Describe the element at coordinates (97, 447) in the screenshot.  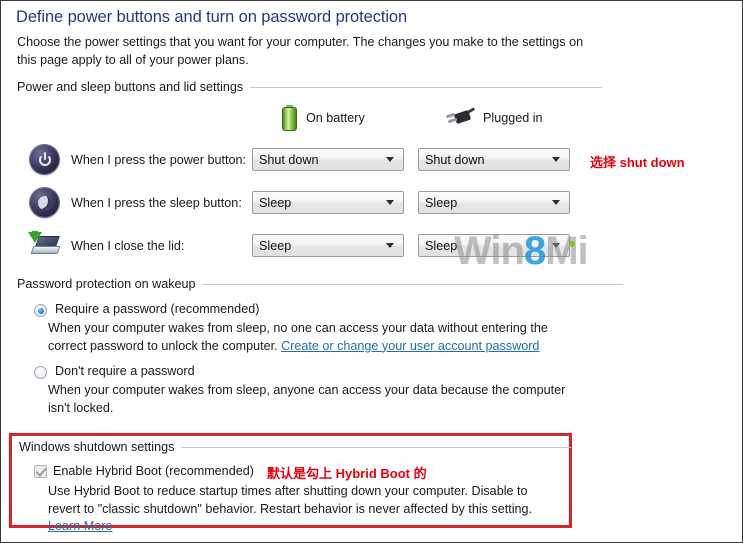
I see `group-label-shutdown-settings: Windows shutdown settings` at that location.